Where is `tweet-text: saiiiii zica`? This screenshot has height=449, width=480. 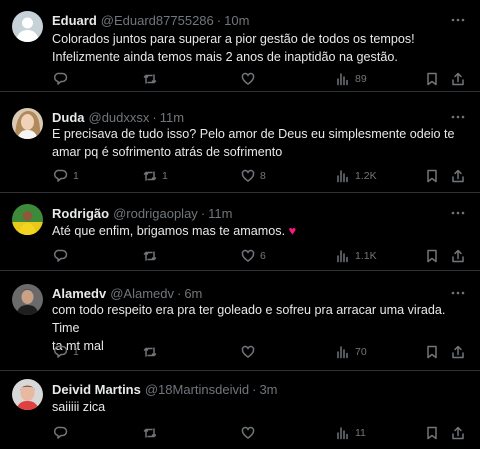 tweet-text: saiiiii zica is located at coordinates (259, 407).